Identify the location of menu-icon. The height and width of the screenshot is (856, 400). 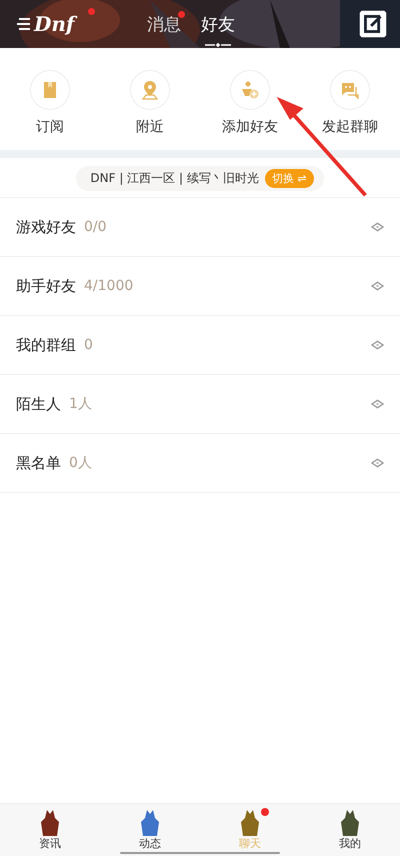
(24, 24).